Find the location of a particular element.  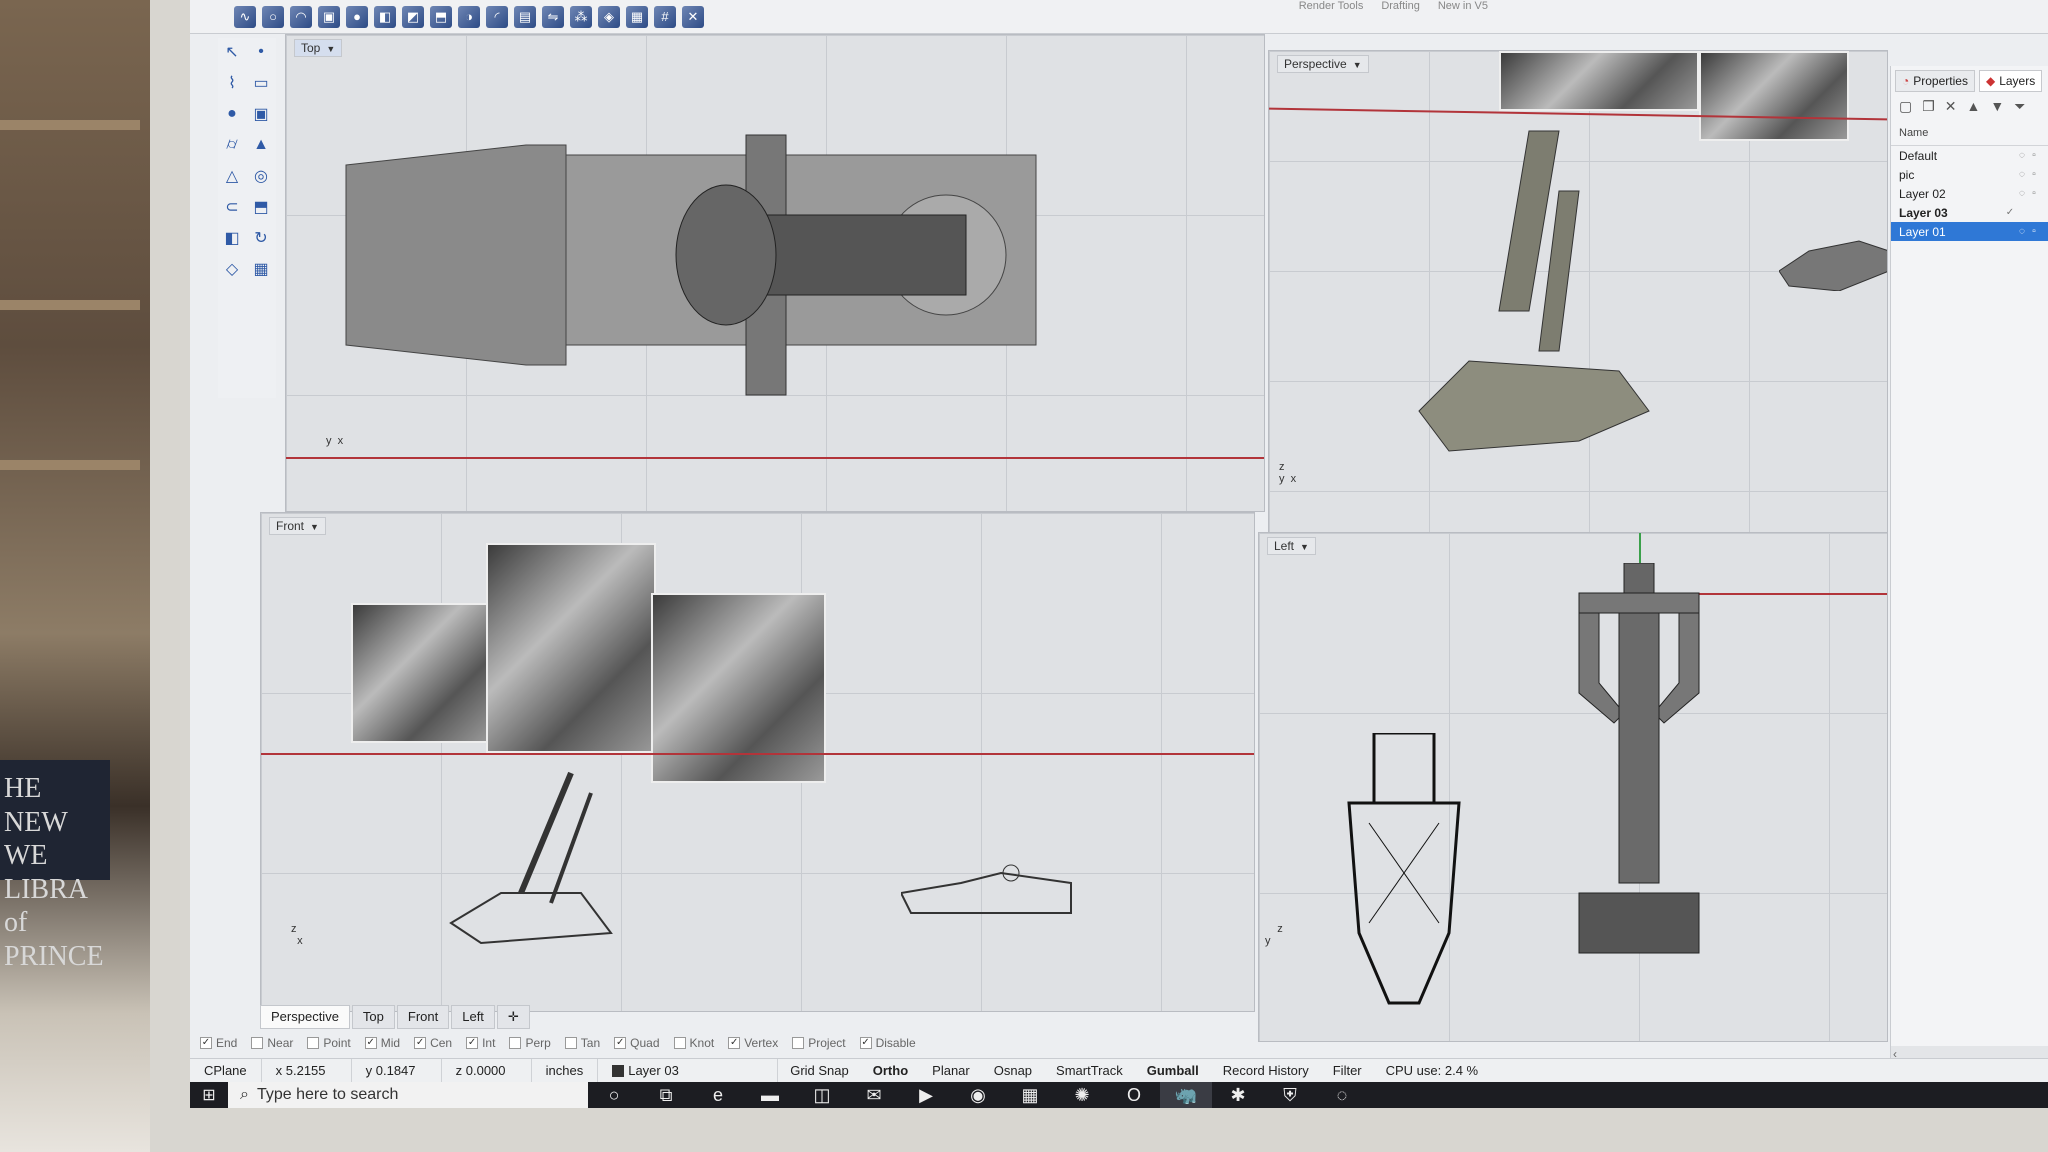

tab-perspective: Perspective is located at coordinates (305, 1017).